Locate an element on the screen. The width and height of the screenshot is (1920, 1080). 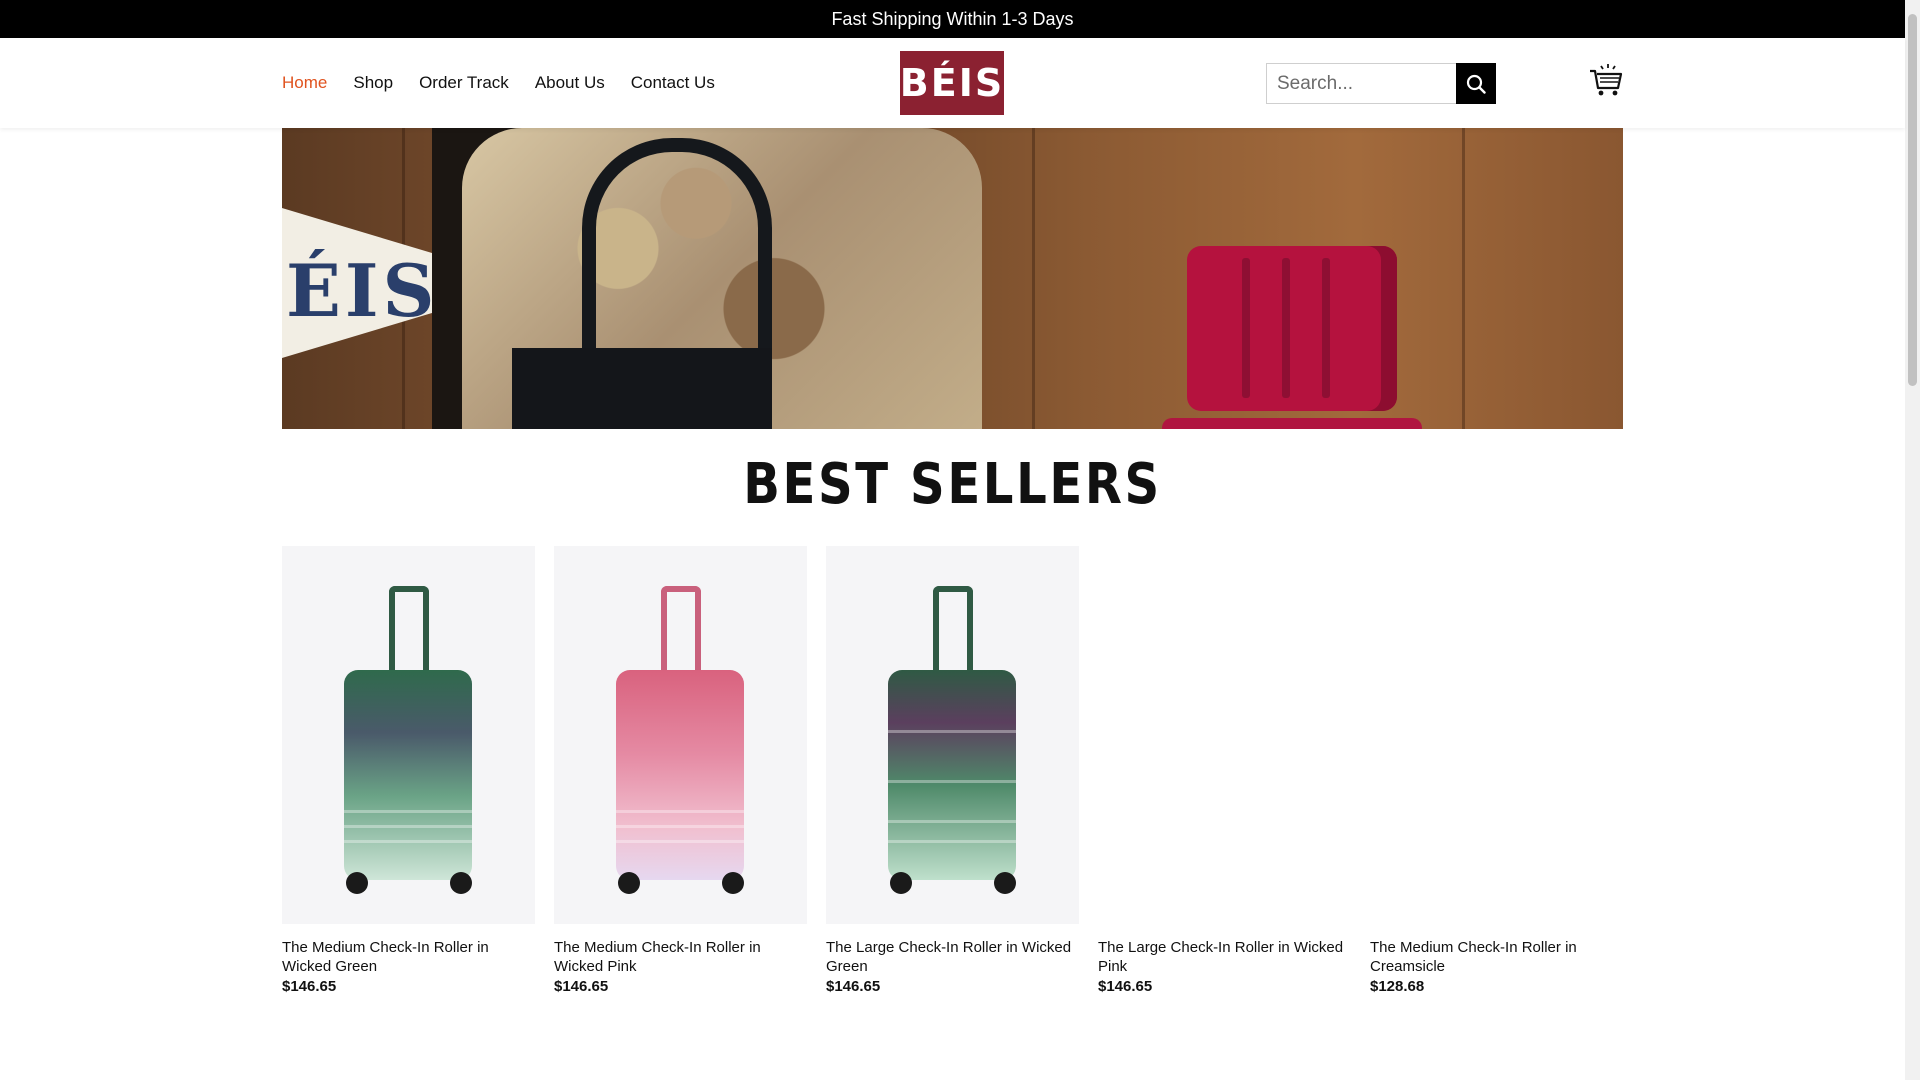
product-name: The Large Check-In Roller in Wicked Pink is located at coordinates (1224, 957).